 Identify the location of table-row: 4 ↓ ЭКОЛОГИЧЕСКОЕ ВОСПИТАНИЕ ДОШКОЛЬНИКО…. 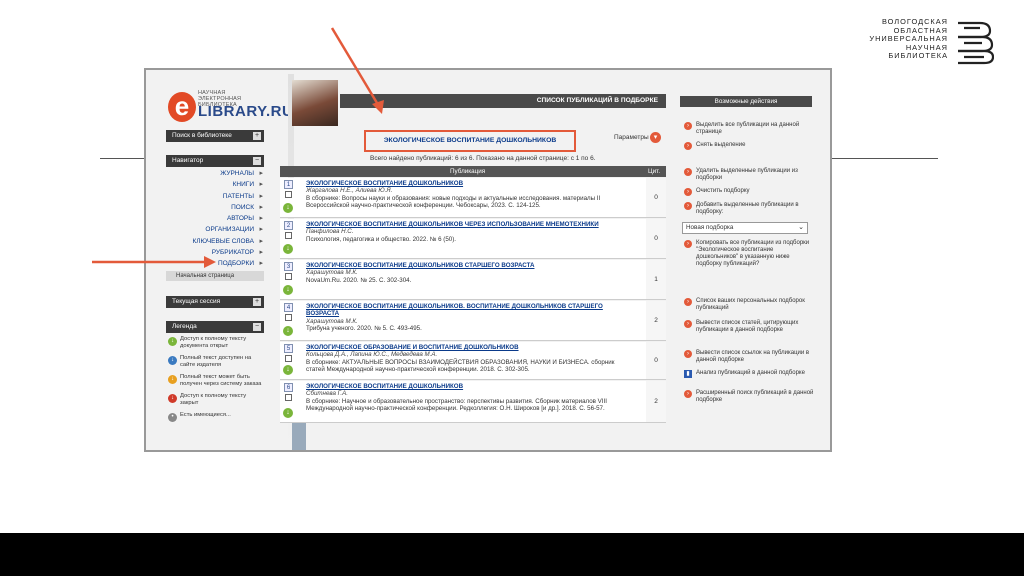
(473, 321).